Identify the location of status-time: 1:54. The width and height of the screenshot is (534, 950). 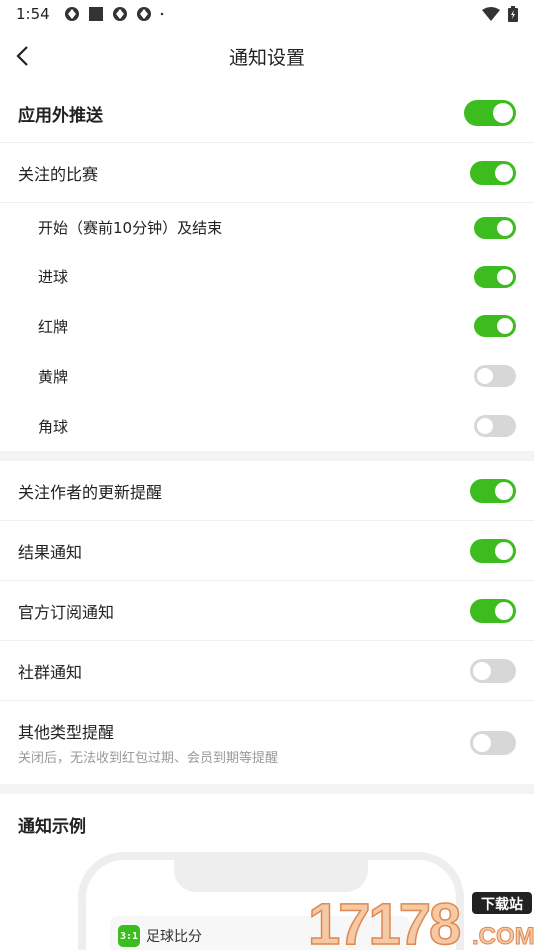
(33, 14).